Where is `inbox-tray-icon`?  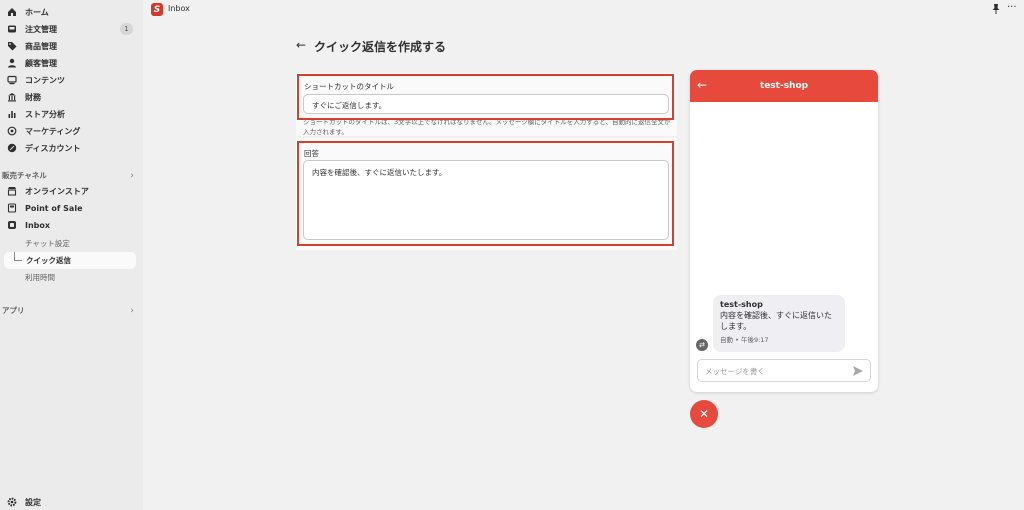
inbox-tray-icon is located at coordinates (12, 29).